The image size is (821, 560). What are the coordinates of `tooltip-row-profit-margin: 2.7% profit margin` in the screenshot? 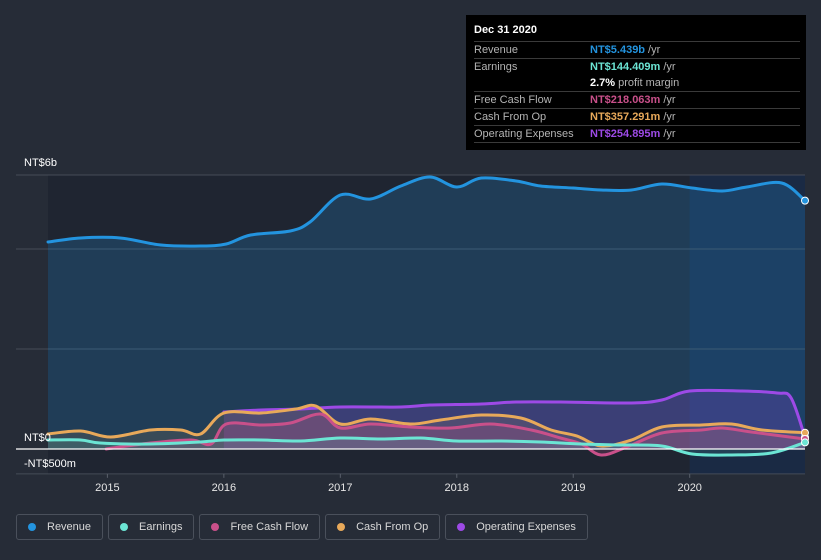 It's located at (637, 83).